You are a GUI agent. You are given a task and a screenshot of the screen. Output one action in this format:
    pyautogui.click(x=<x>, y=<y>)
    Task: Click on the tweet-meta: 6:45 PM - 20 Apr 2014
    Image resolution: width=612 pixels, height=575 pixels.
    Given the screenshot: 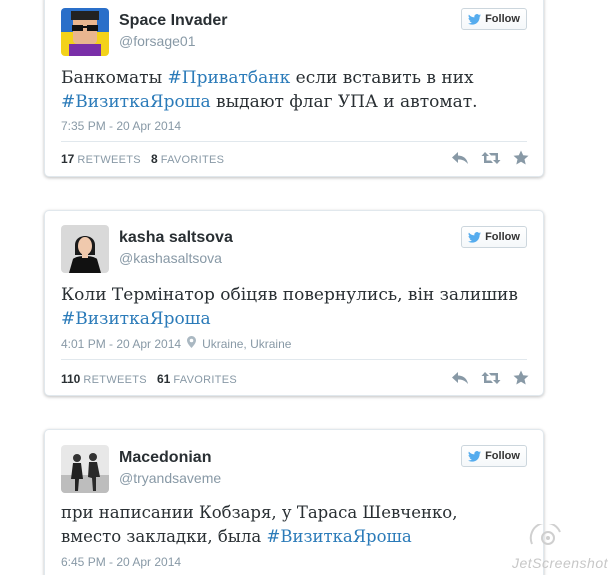 What is the action you would take?
    pyautogui.click(x=121, y=562)
    